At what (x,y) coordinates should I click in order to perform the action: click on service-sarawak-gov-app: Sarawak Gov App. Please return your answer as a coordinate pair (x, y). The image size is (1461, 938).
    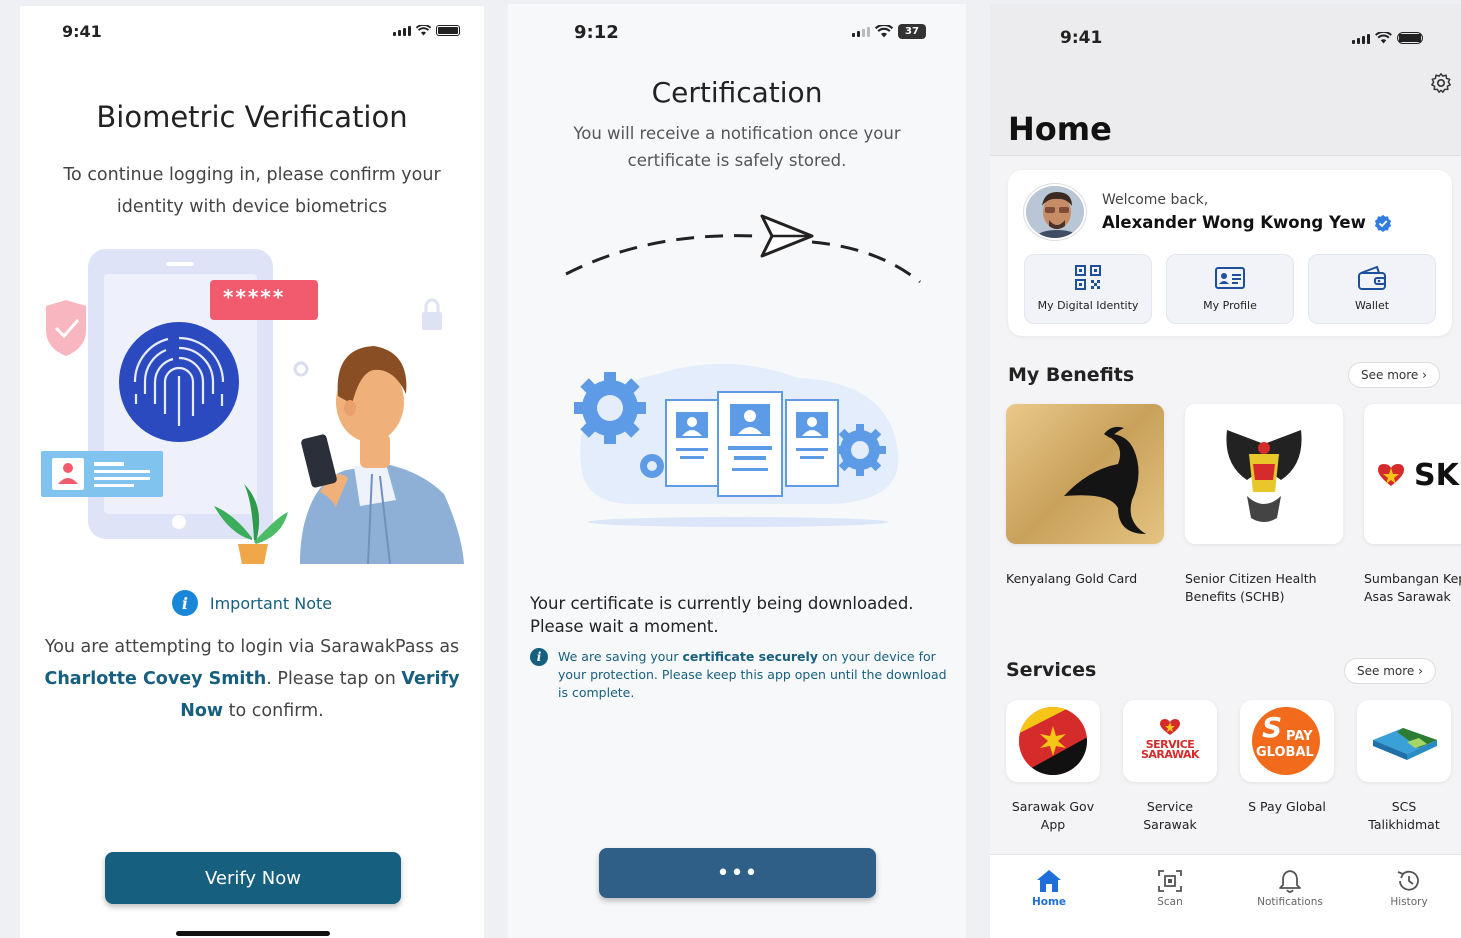
    Looking at the image, I should click on (1053, 767).